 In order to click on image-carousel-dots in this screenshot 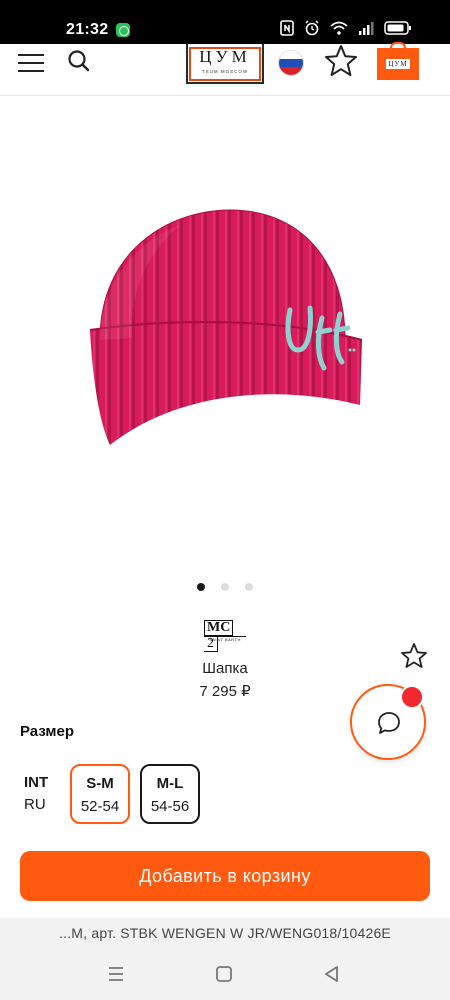, I will do `click(225, 584)`.